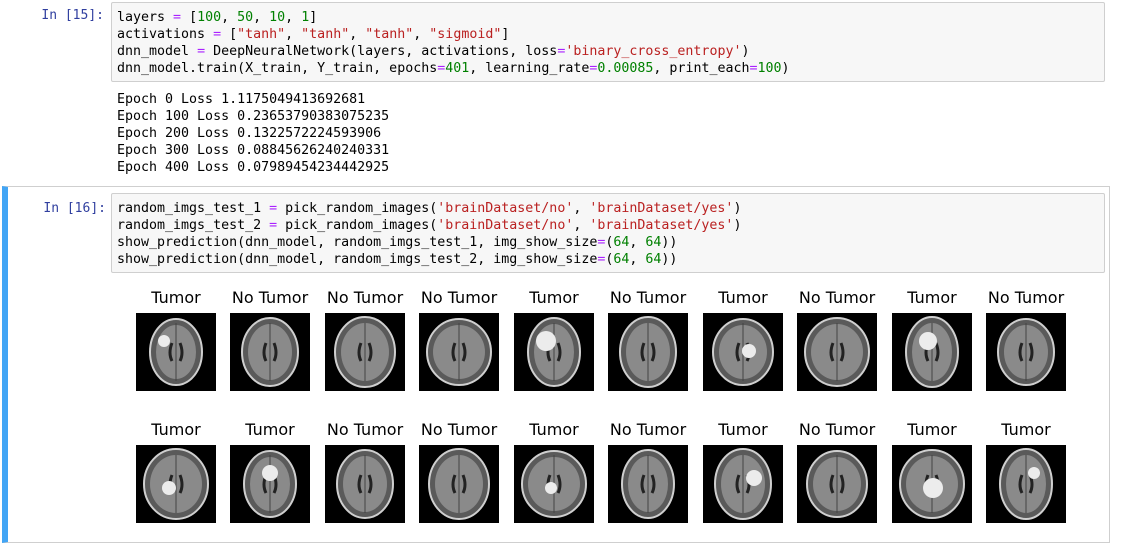  Describe the element at coordinates (529, 68) in the screenshot. I see `code-token: , learning_rate` at that location.